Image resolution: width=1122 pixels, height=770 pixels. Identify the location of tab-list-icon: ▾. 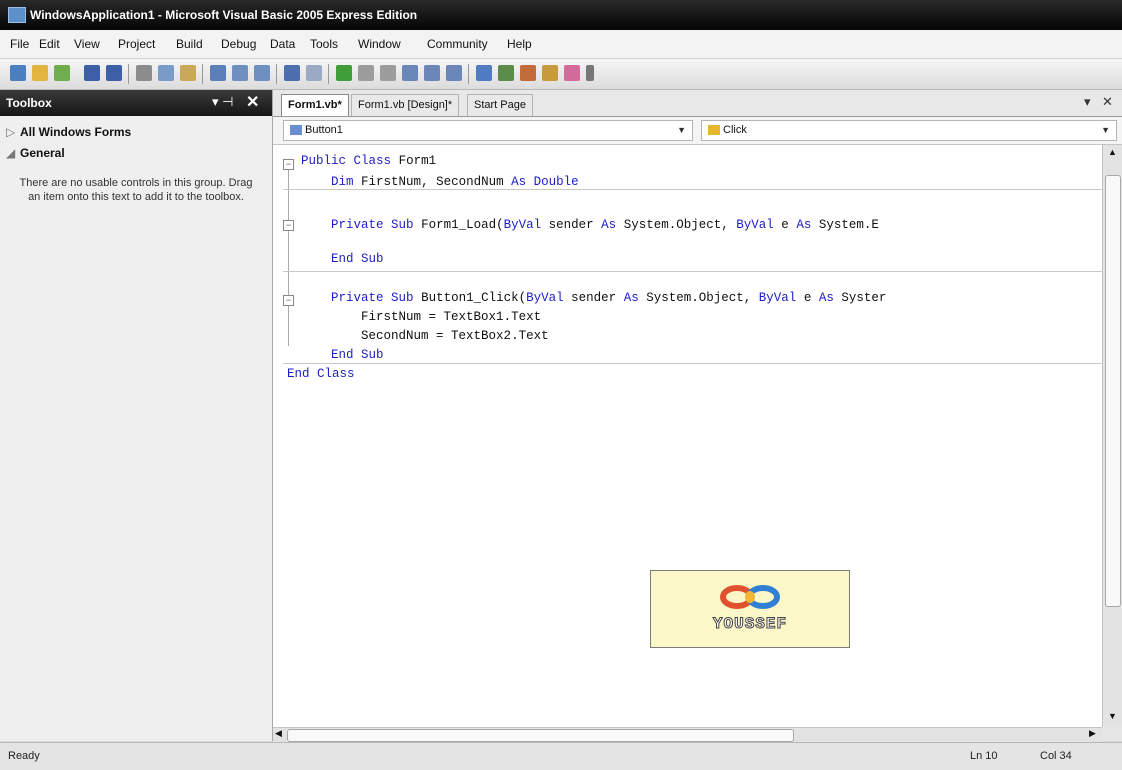
(1087, 102).